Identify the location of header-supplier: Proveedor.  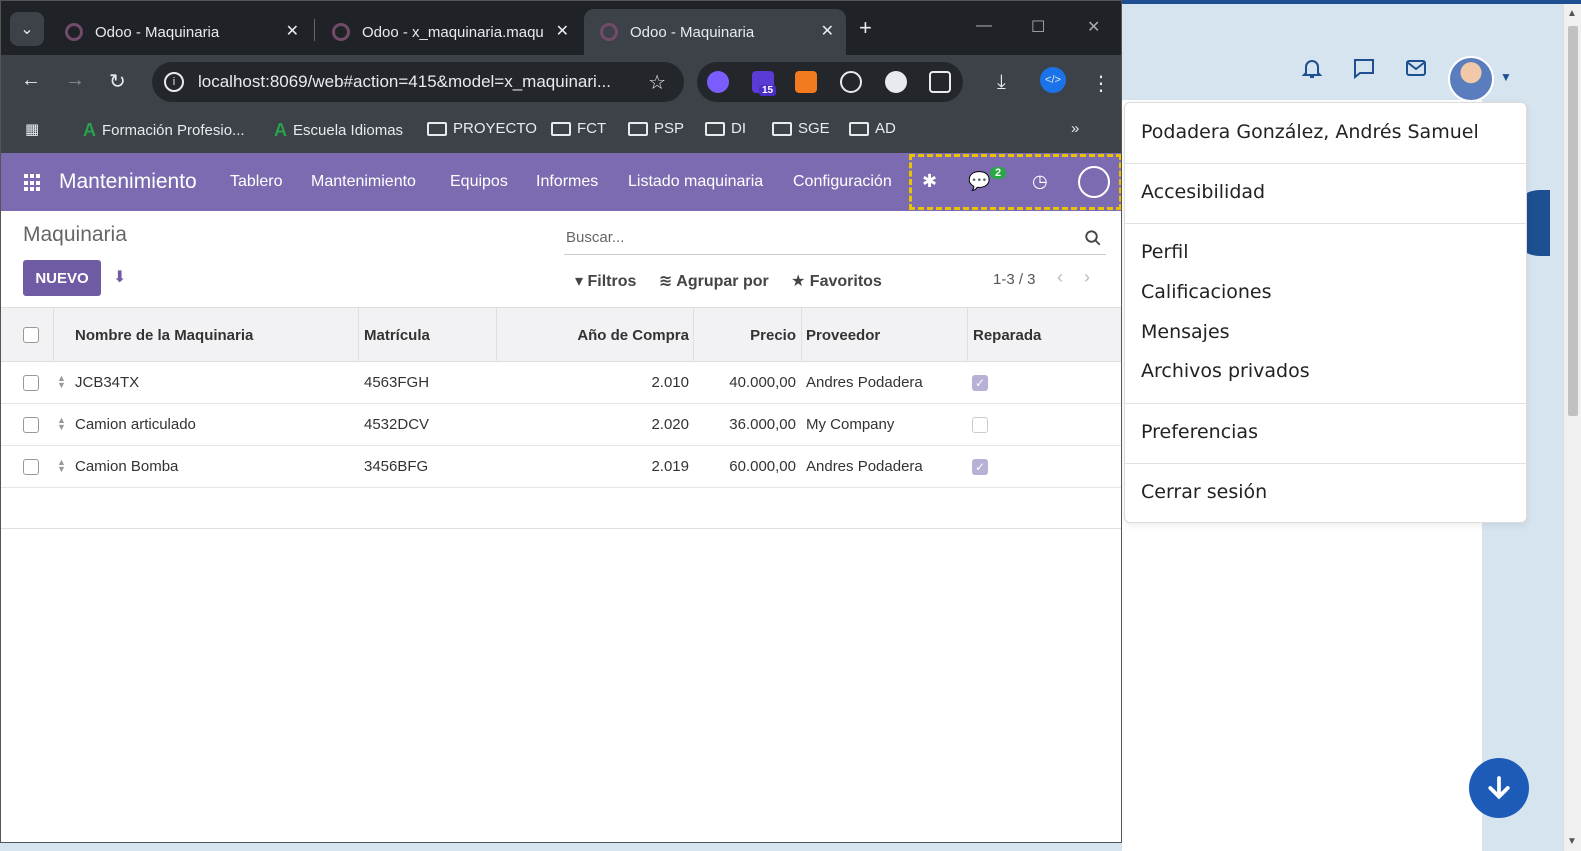
(843, 335).